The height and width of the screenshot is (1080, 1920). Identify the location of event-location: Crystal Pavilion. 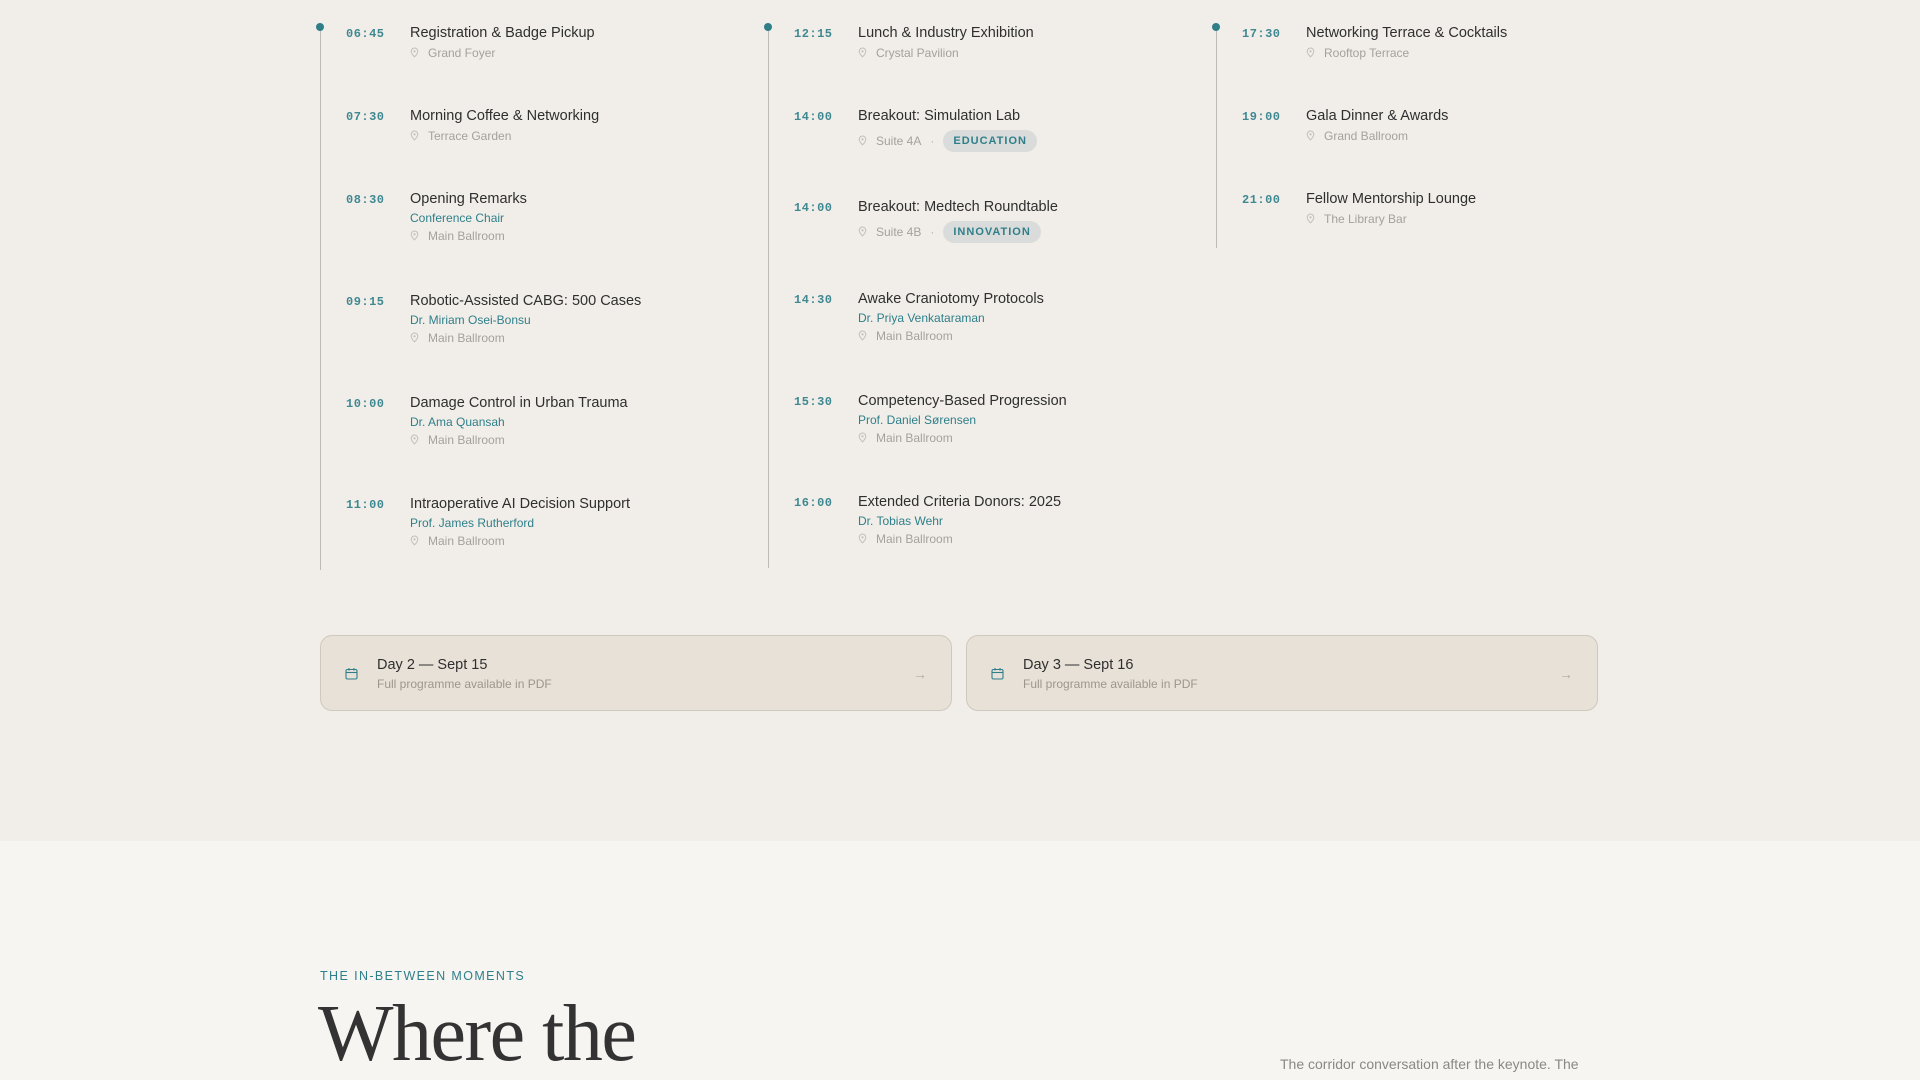
(946, 53).